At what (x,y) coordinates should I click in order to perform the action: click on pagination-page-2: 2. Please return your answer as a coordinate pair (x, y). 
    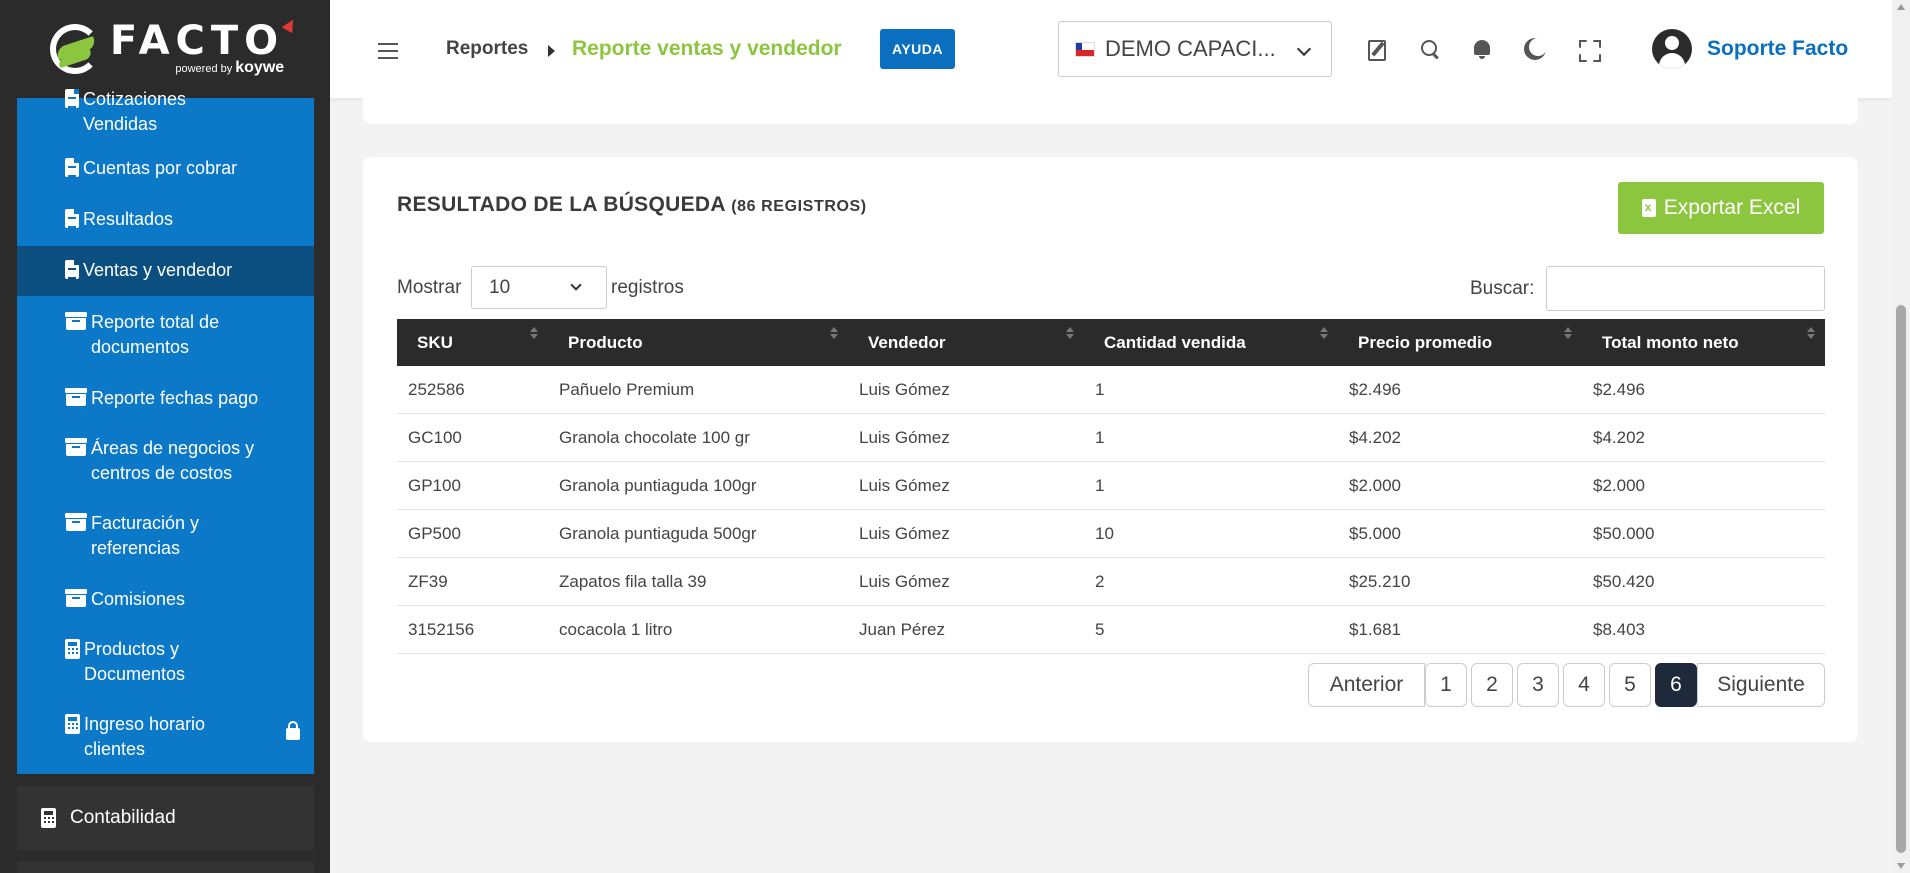
    Looking at the image, I should click on (1492, 685).